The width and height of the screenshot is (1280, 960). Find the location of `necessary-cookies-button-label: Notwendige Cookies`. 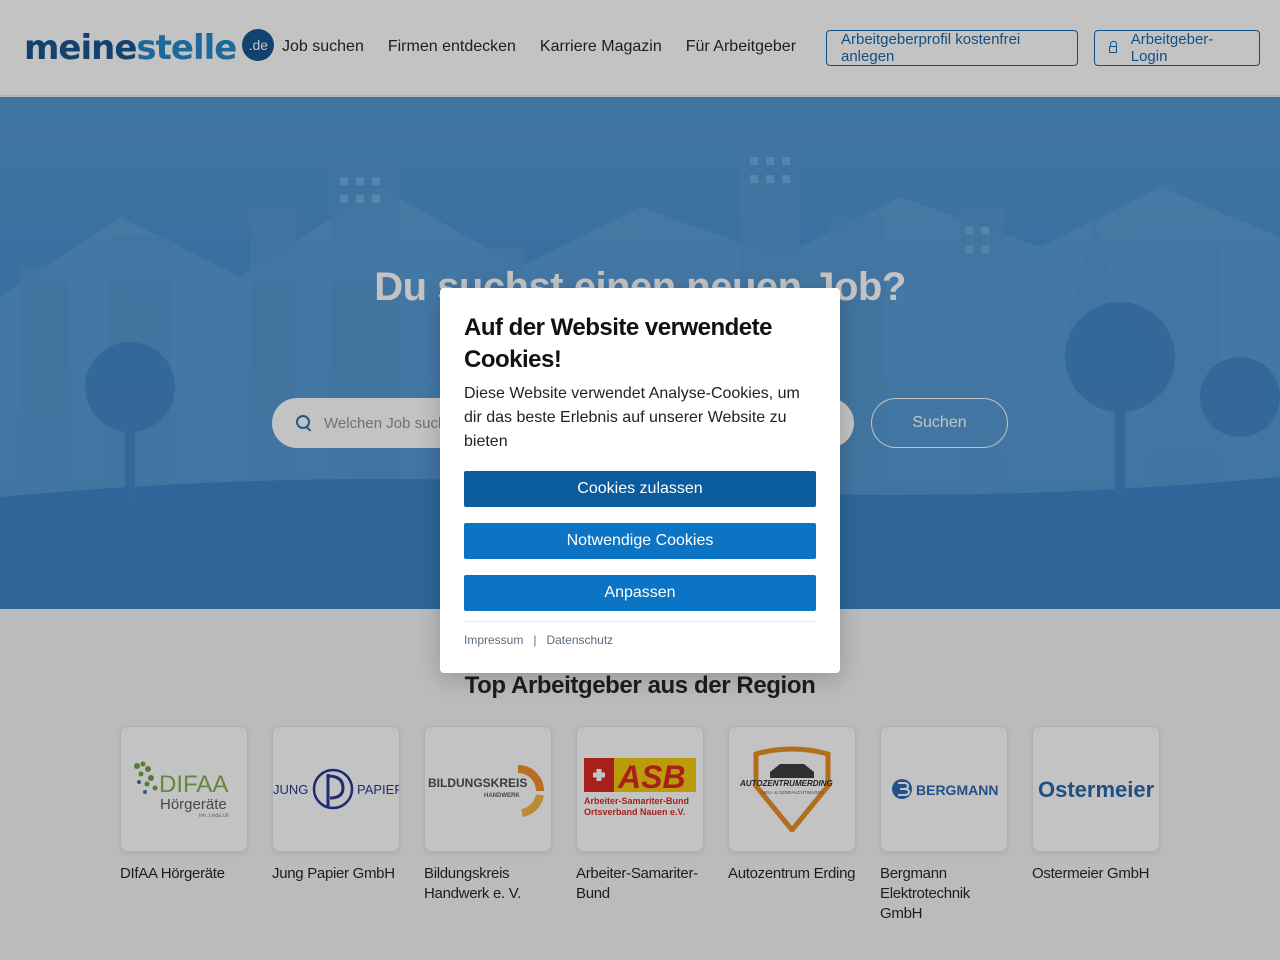

necessary-cookies-button-label: Notwendige Cookies is located at coordinates (640, 540).